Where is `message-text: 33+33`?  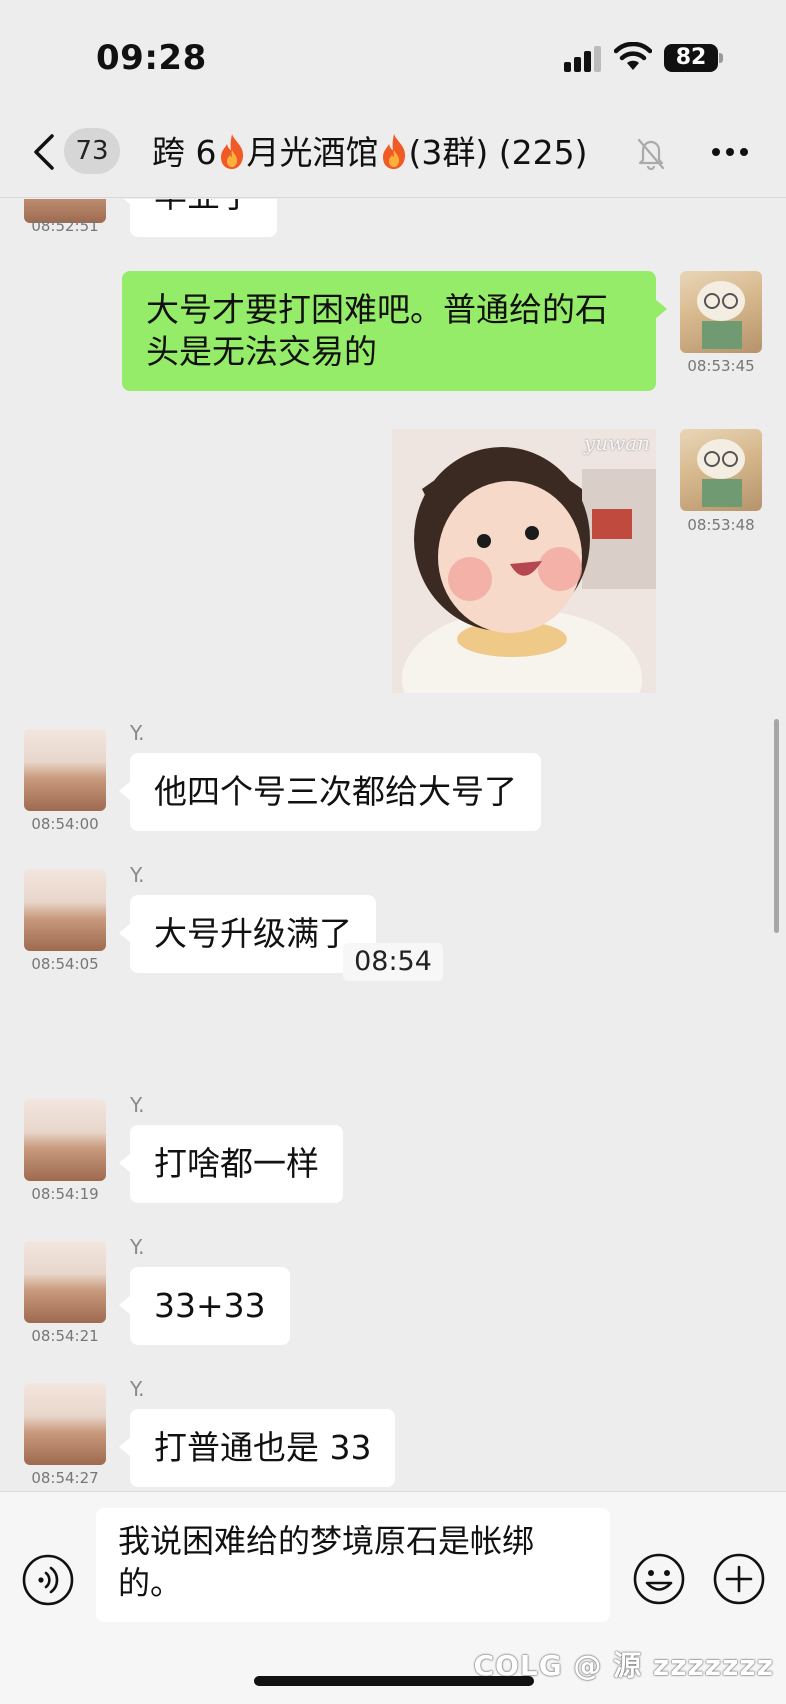 message-text: 33+33 is located at coordinates (210, 1305).